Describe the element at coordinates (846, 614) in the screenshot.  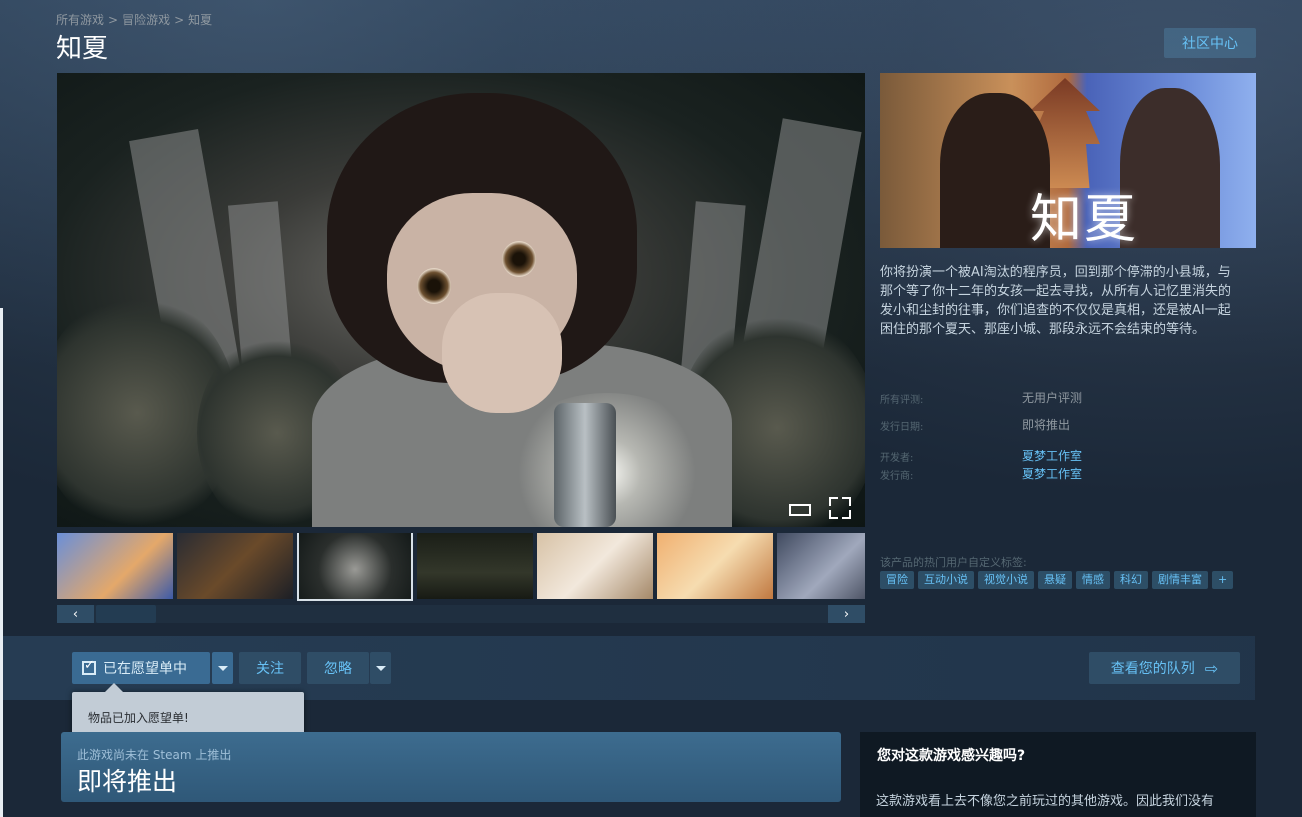
I see `scroll-right-button: ›` at that location.